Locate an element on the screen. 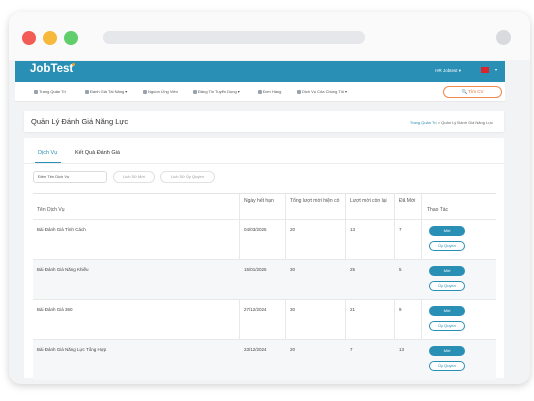  header-total-invites: Tổng lượt mời hiện có is located at coordinates (315, 201).